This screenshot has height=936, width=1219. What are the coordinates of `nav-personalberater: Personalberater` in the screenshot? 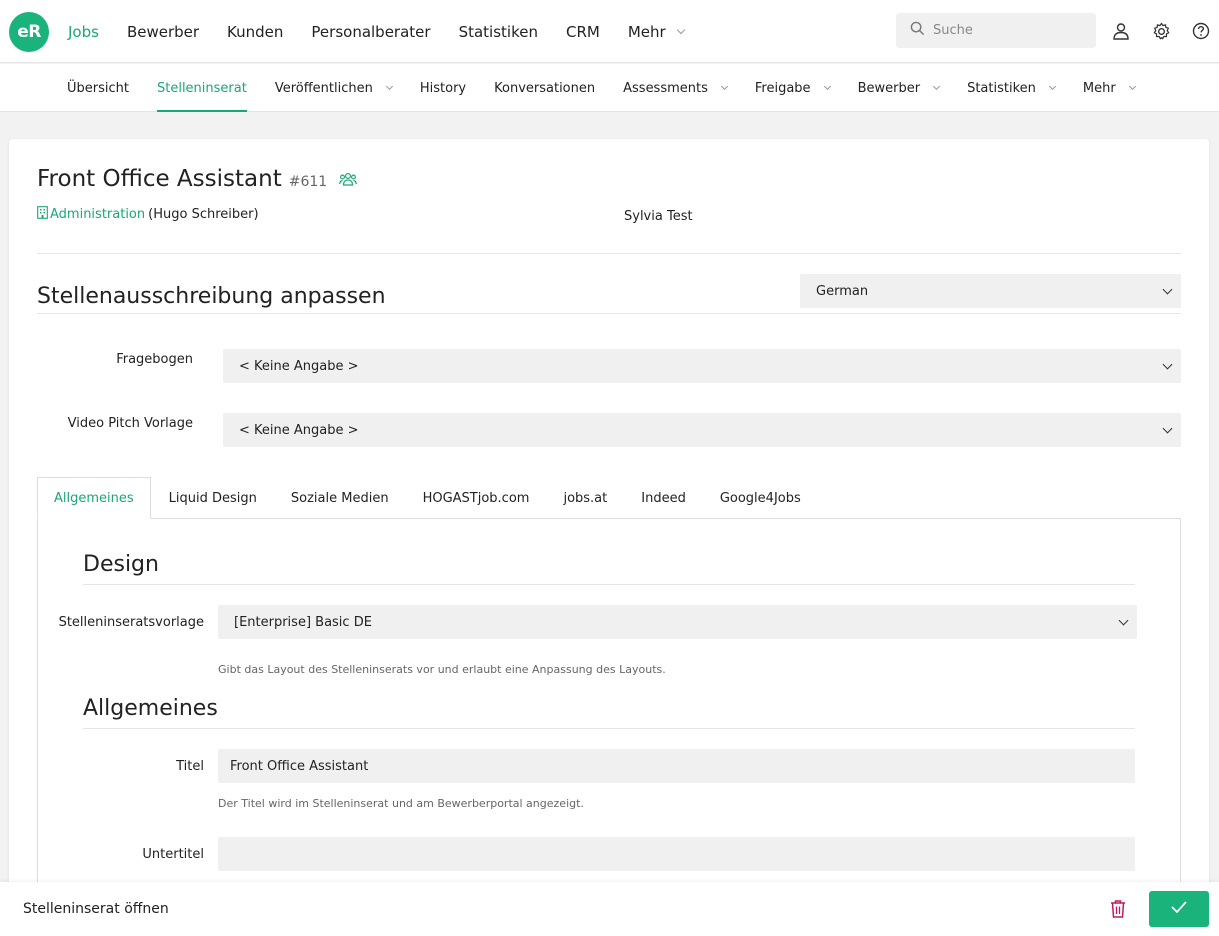 It's located at (370, 32).